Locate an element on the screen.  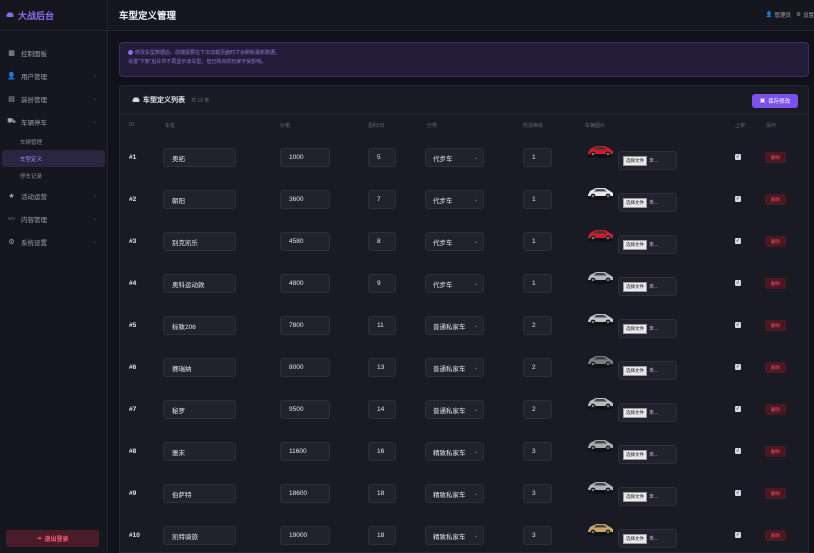
sidebar-subitem: 车型定义 is located at coordinates (53, 158).